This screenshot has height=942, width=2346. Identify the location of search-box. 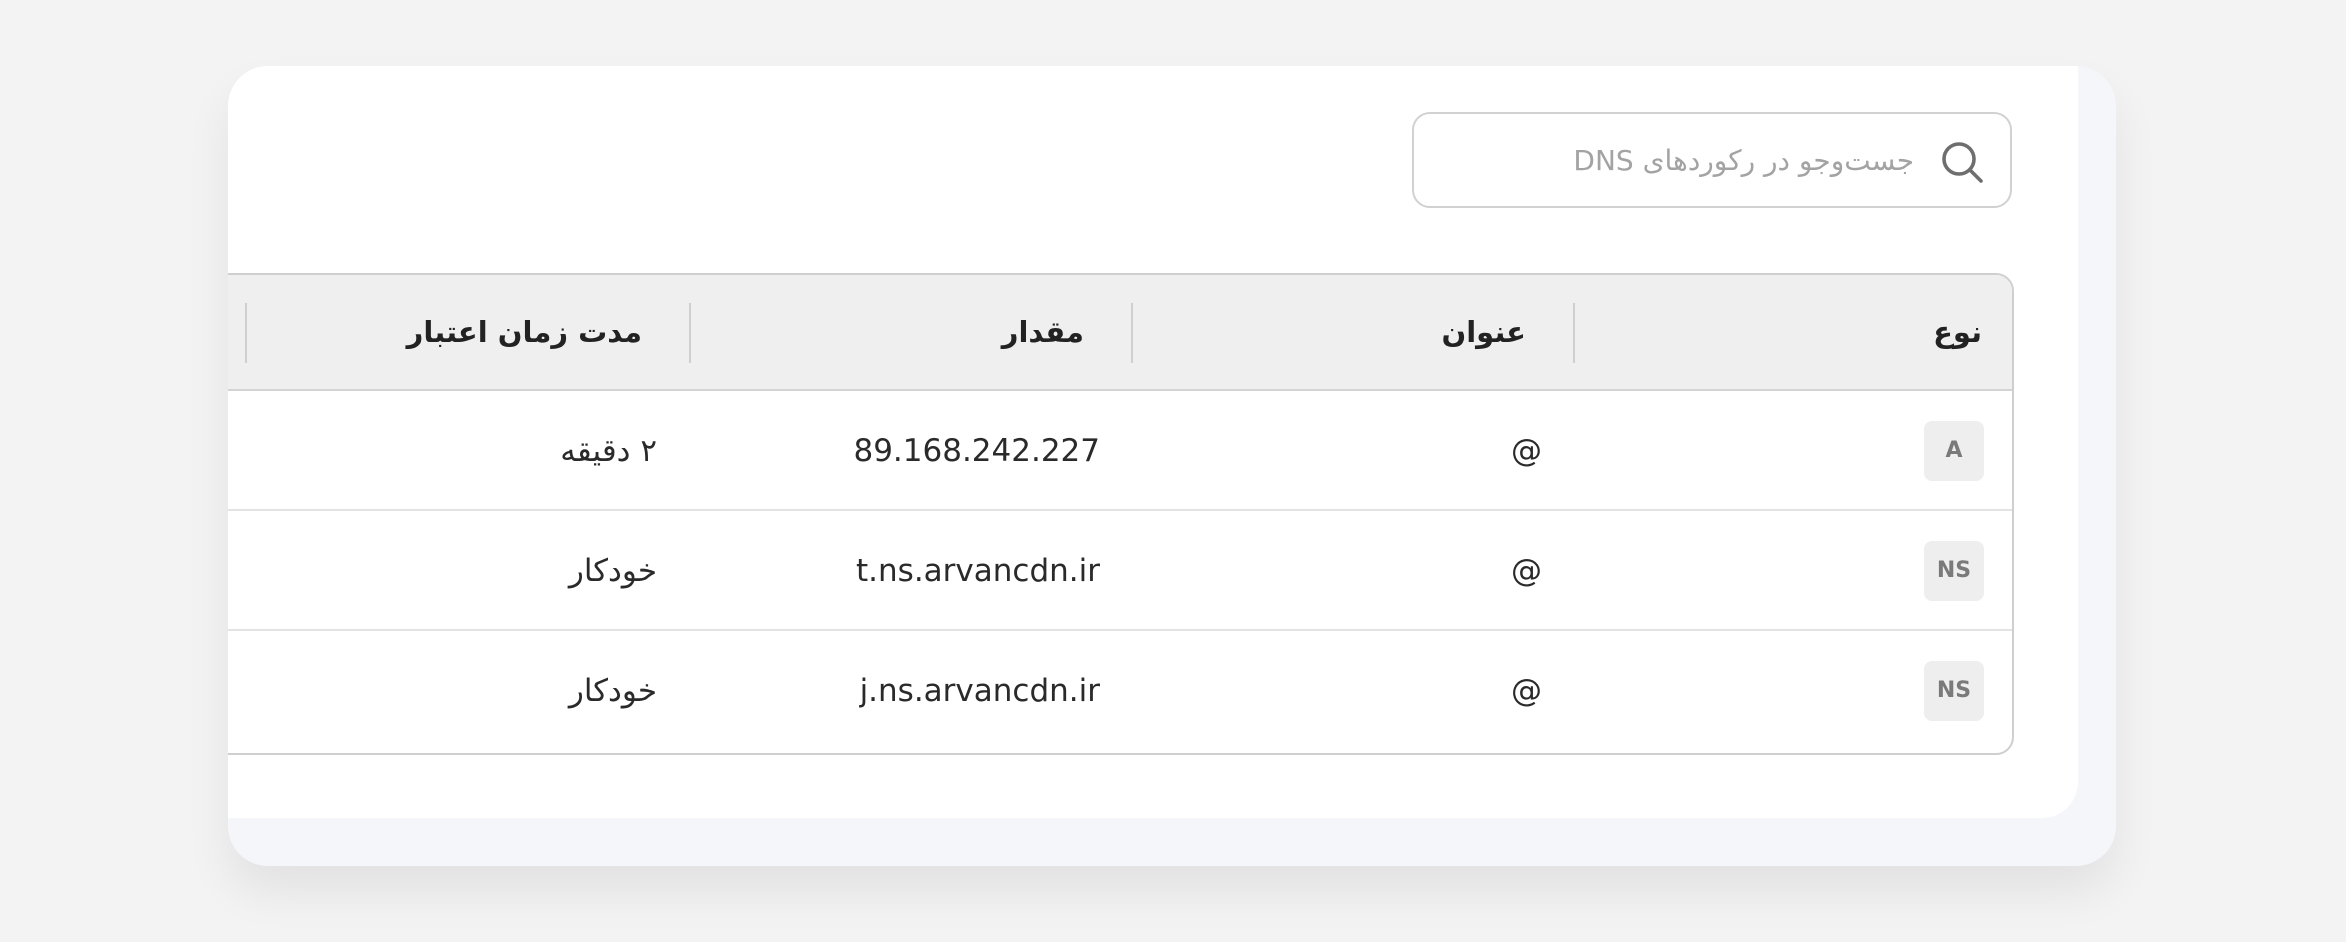
(1712, 160).